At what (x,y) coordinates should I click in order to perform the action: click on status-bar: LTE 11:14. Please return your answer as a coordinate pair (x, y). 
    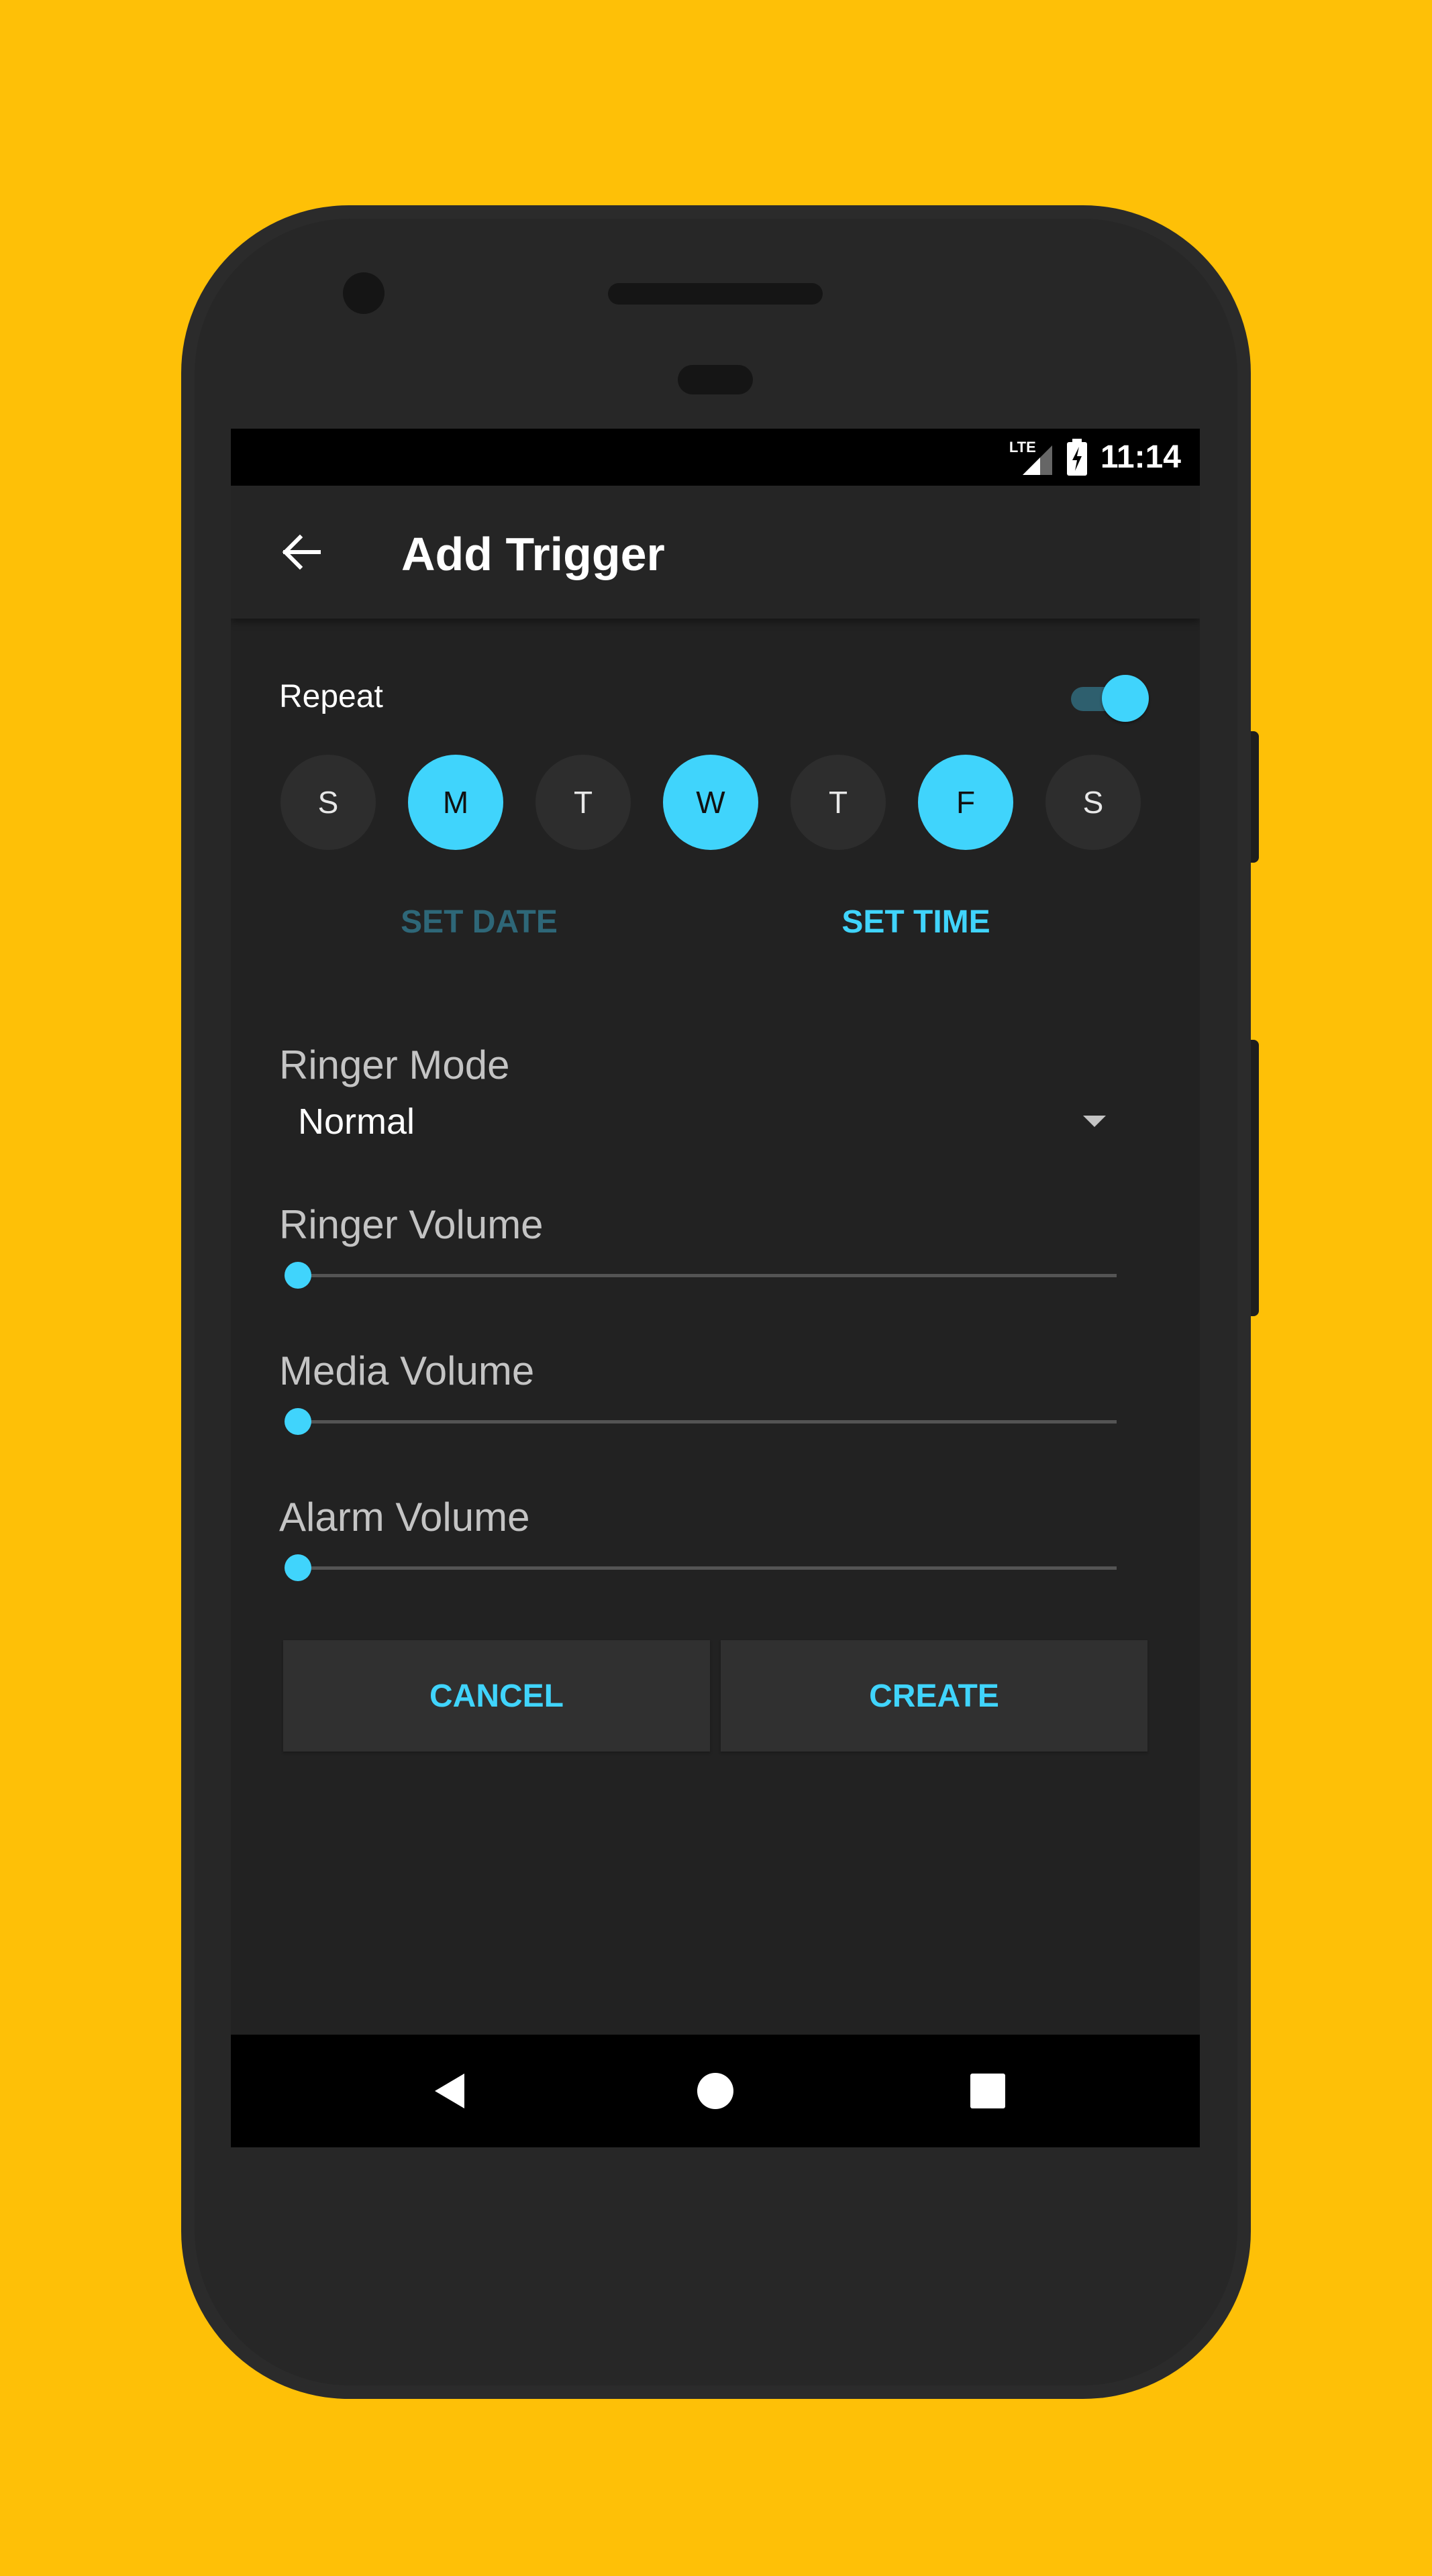
    Looking at the image, I should click on (715, 457).